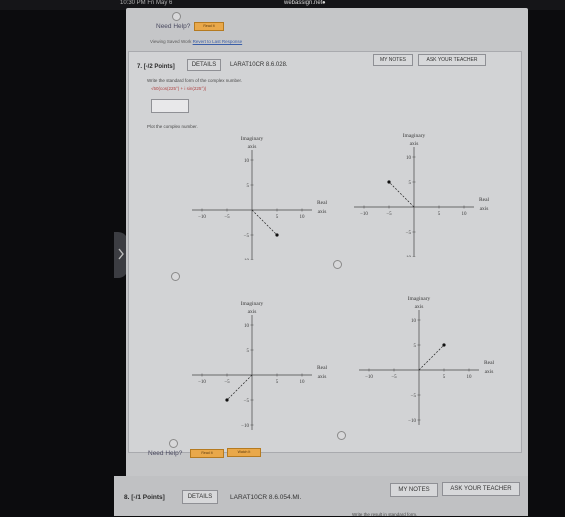 The width and height of the screenshot is (565, 517). What do you see at coordinates (204, 65) in the screenshot?
I see `details-button: DETAILS` at bounding box center [204, 65].